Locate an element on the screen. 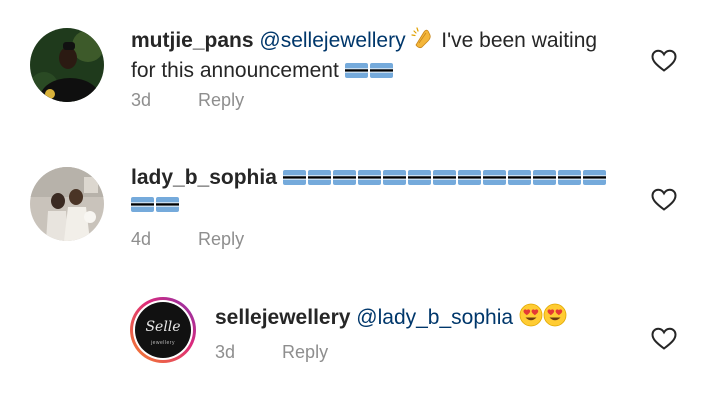 The width and height of the screenshot is (720, 401). comment-body-line2: for this announcement is located at coordinates (235, 70).